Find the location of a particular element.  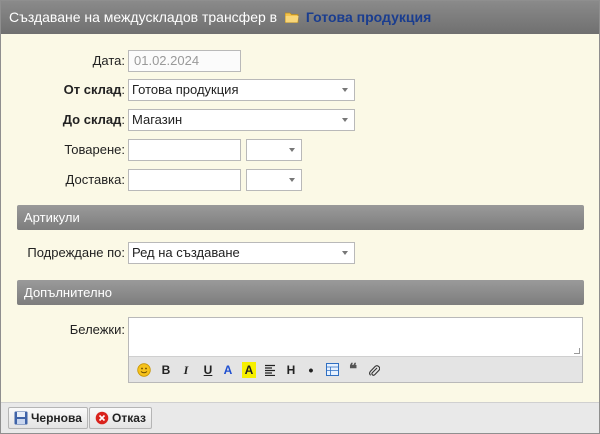

ordering-row: Подреждане по: Ред на създаване is located at coordinates (300, 254).